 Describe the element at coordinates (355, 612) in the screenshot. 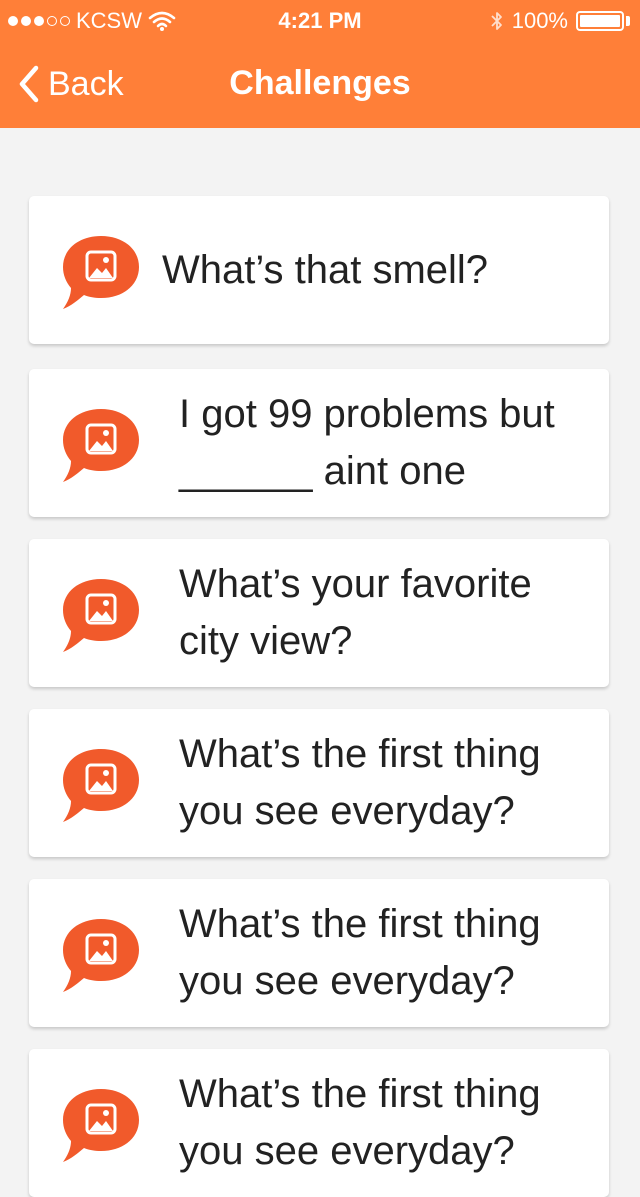

I see `challenge-text: What’s your favorite city view?` at that location.